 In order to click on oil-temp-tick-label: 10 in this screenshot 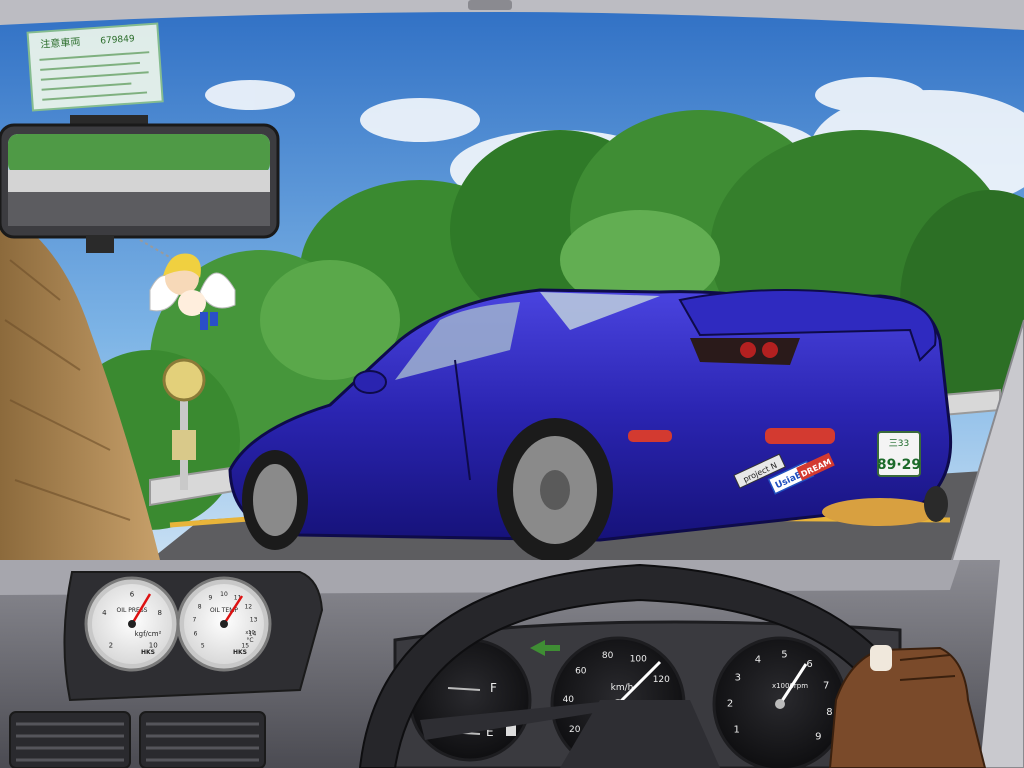, I will do `click(224, 594)`.